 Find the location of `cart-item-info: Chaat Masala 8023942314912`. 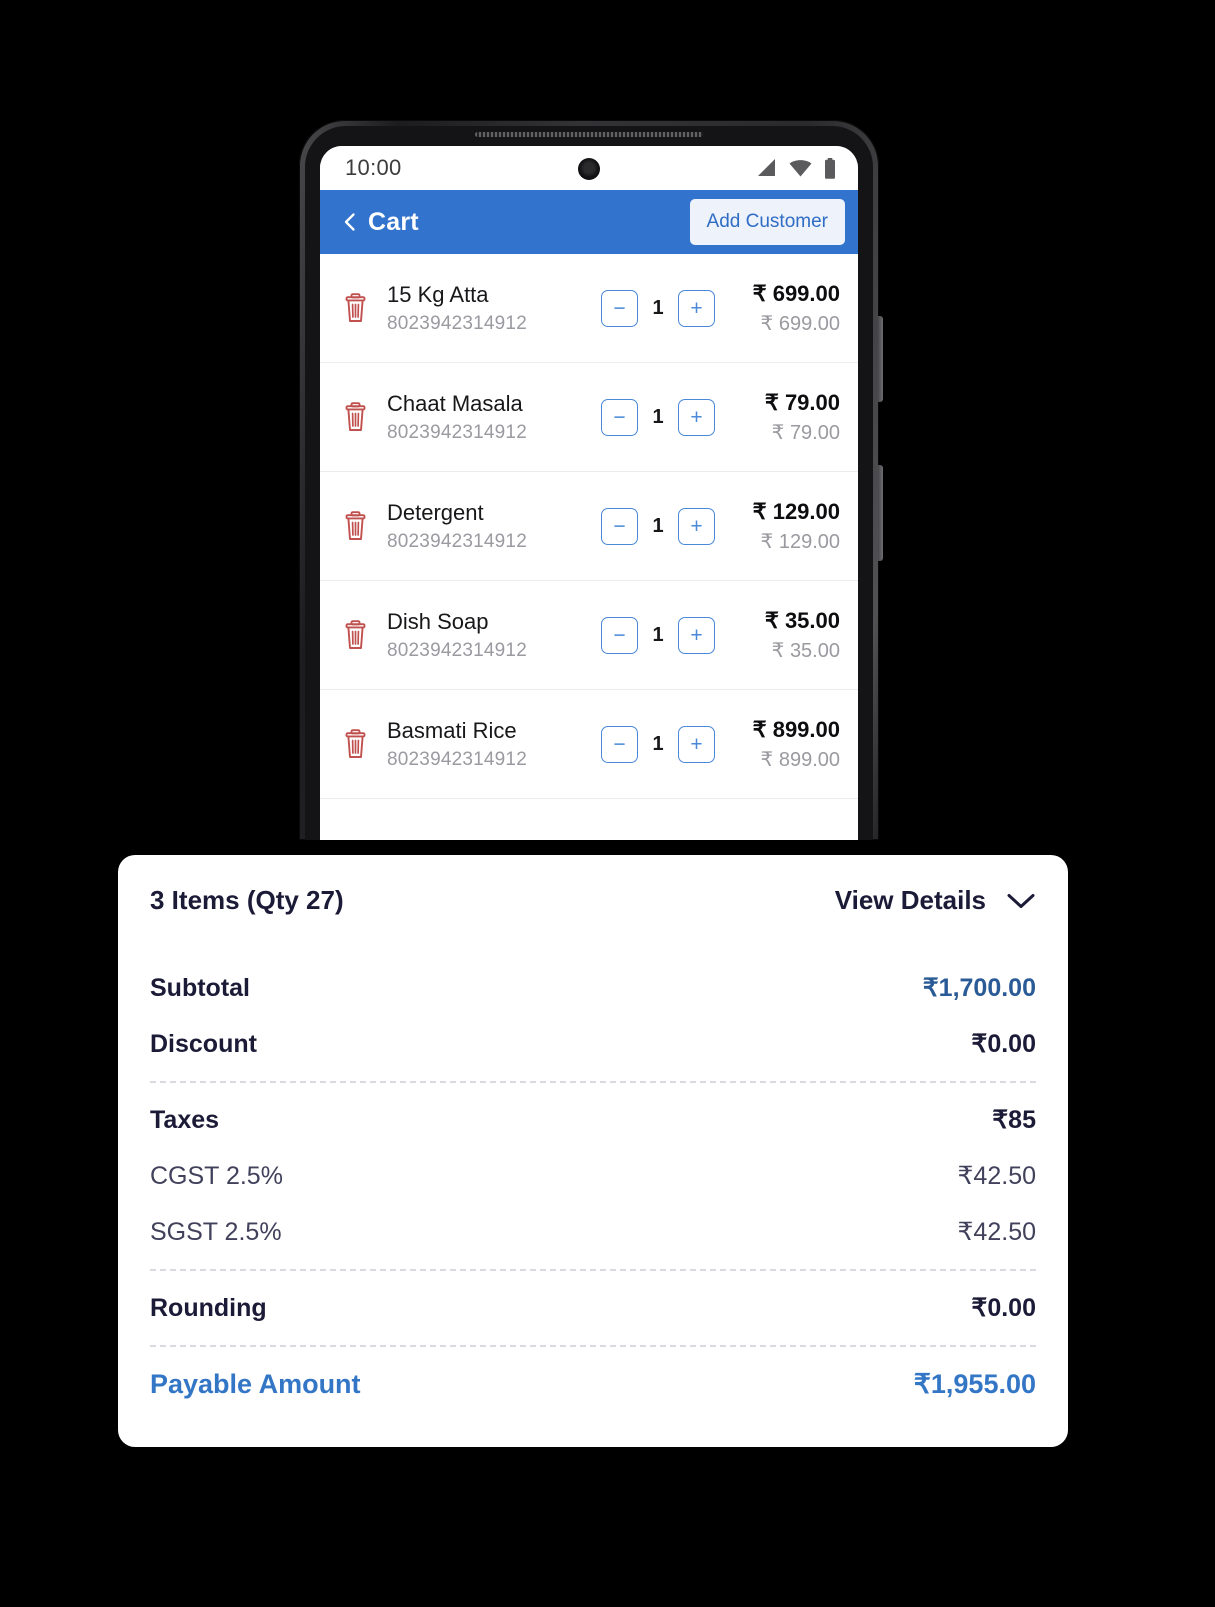

cart-item-info: Chaat Masala 8023942314912 is located at coordinates (493, 417).